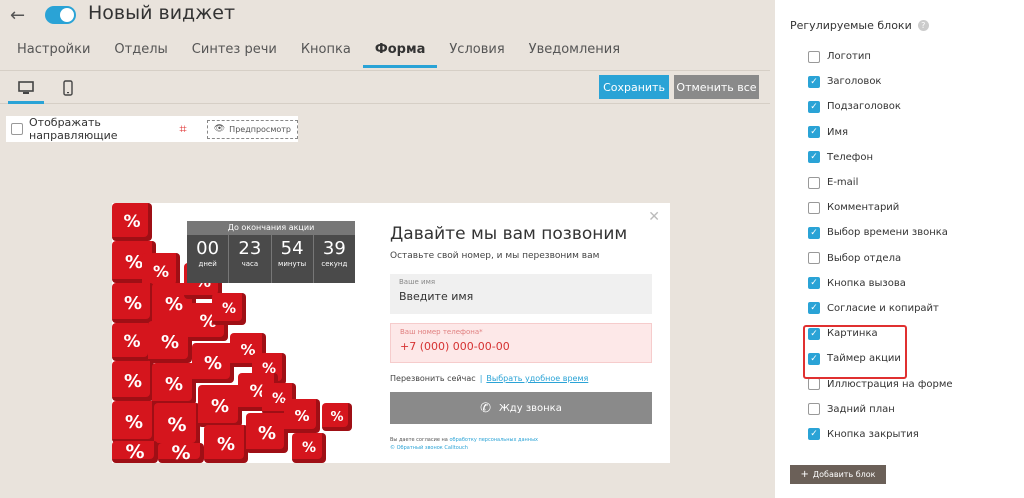 The image size is (1024, 498). Describe the element at coordinates (433, 378) in the screenshot. I see `call-now-option: Перезвонить сейчас` at that location.